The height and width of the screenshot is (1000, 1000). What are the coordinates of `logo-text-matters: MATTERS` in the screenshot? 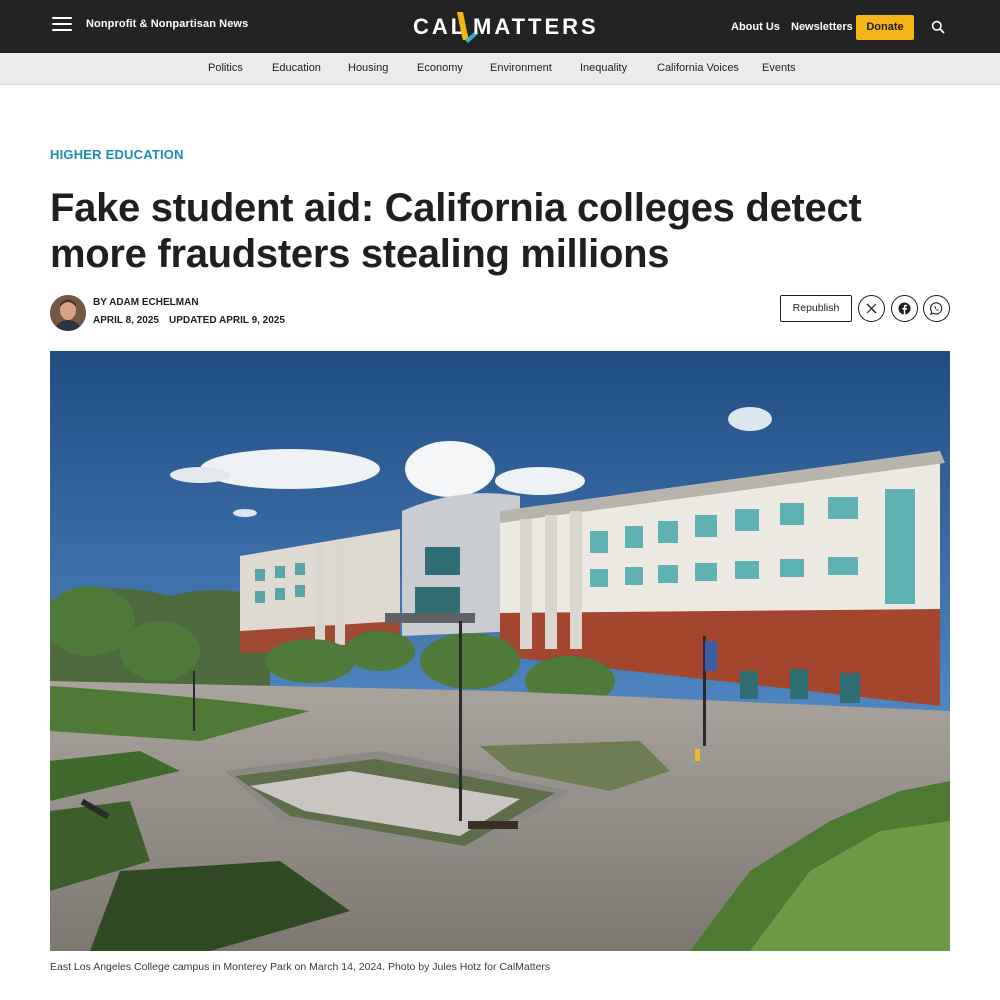 It's located at (536, 26).